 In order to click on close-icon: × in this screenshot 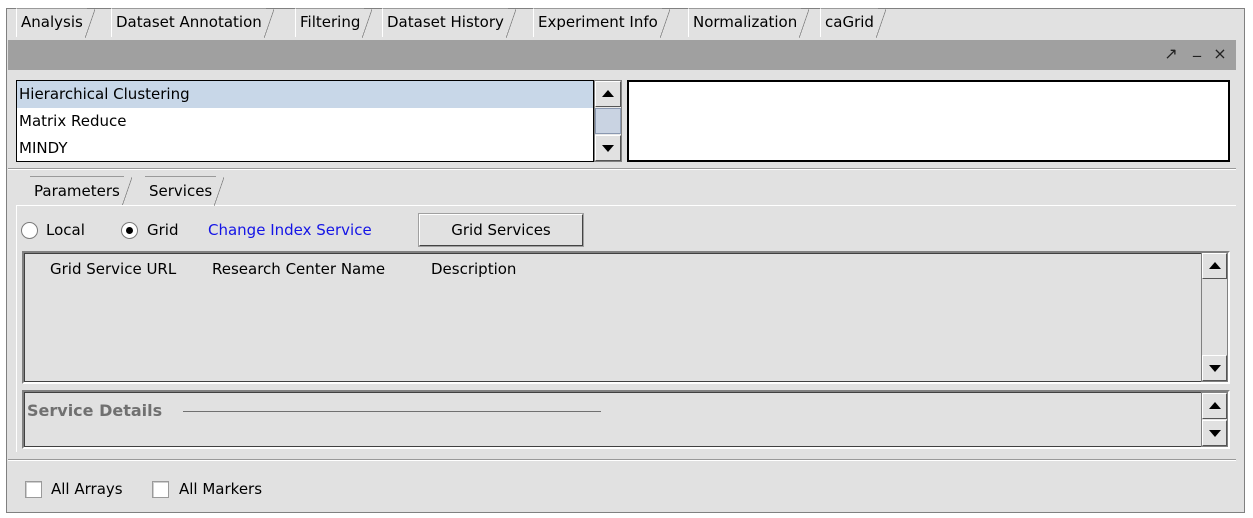, I will do `click(1220, 54)`.